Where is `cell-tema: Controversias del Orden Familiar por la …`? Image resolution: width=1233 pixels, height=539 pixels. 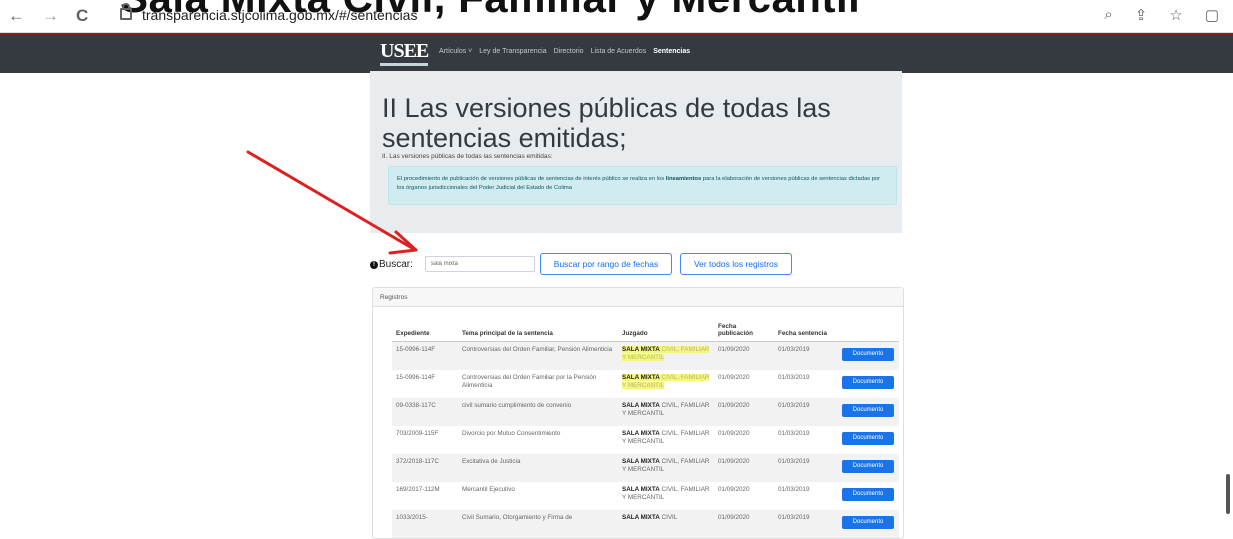
cell-tema: Controversias del Orden Familiar por la … is located at coordinates (529, 381).